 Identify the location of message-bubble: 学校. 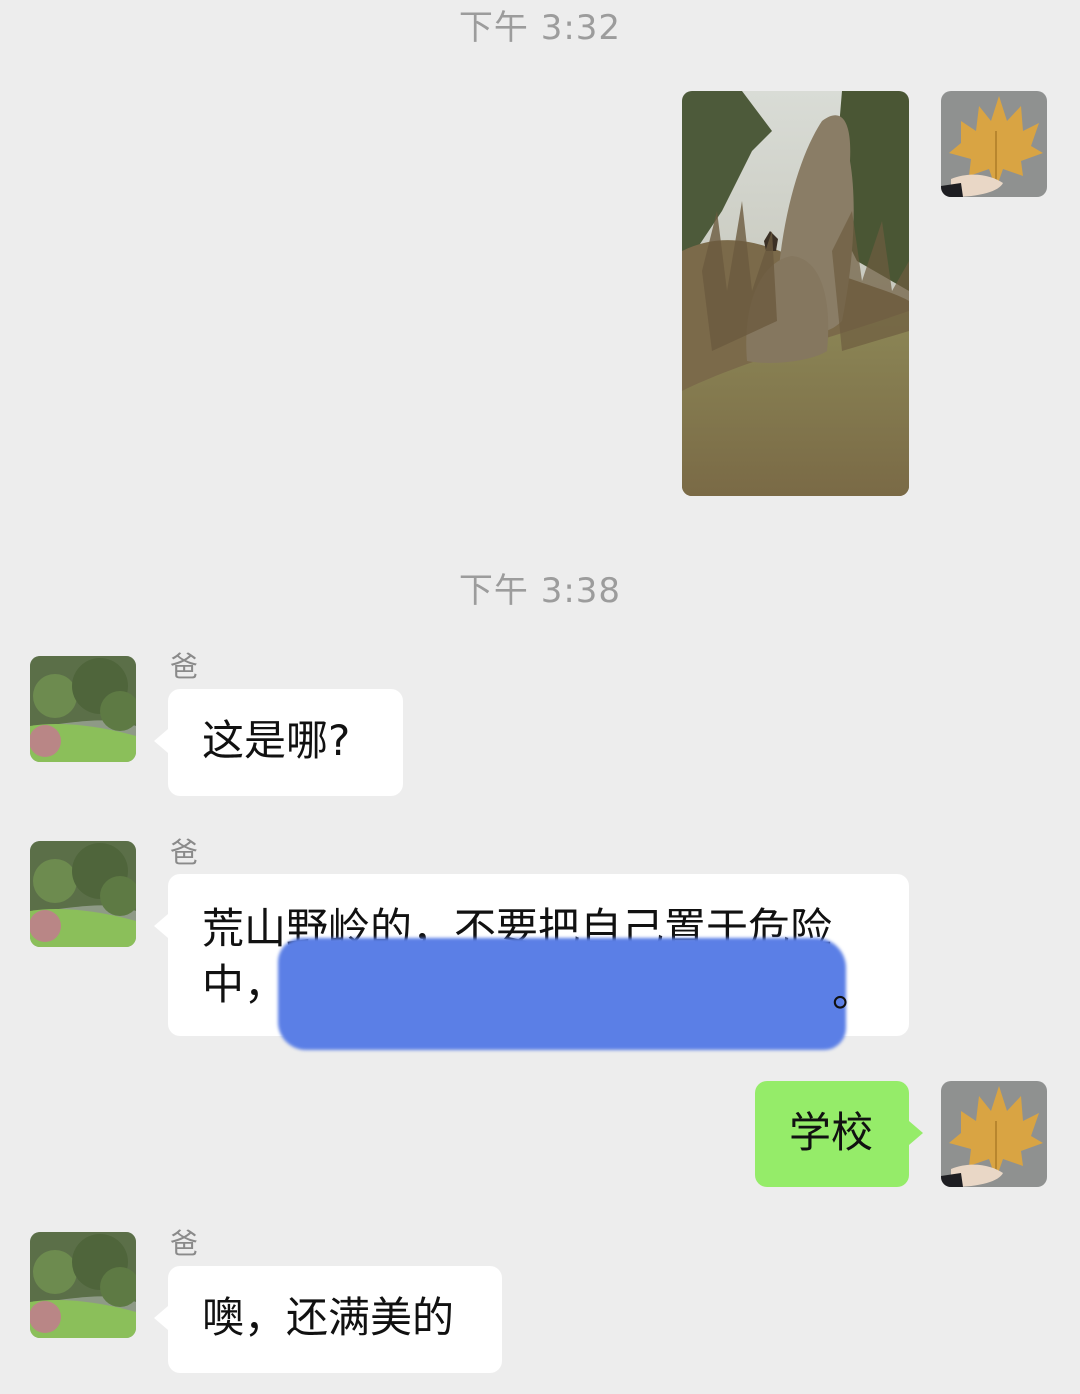
(839, 1134).